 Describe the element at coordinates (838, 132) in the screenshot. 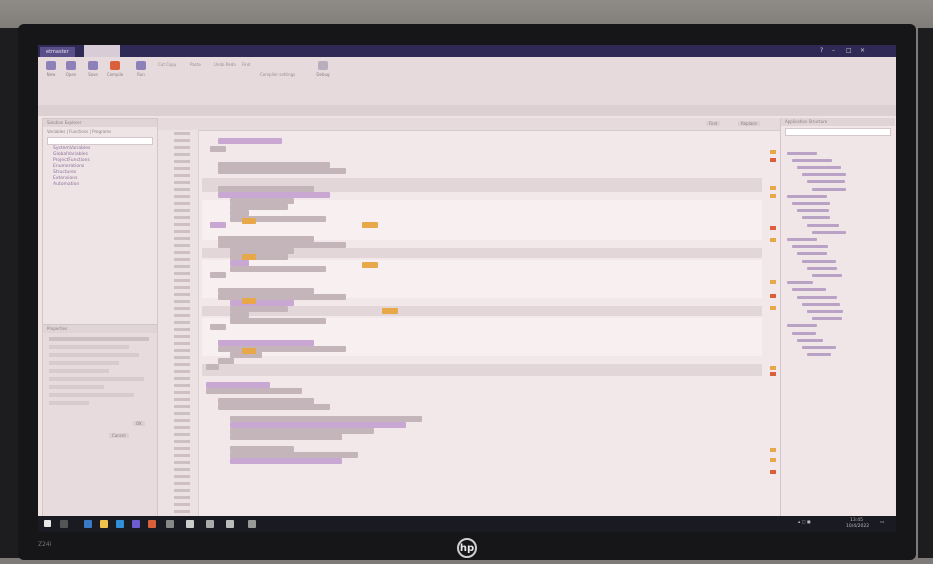

I see `structure-search-input` at that location.